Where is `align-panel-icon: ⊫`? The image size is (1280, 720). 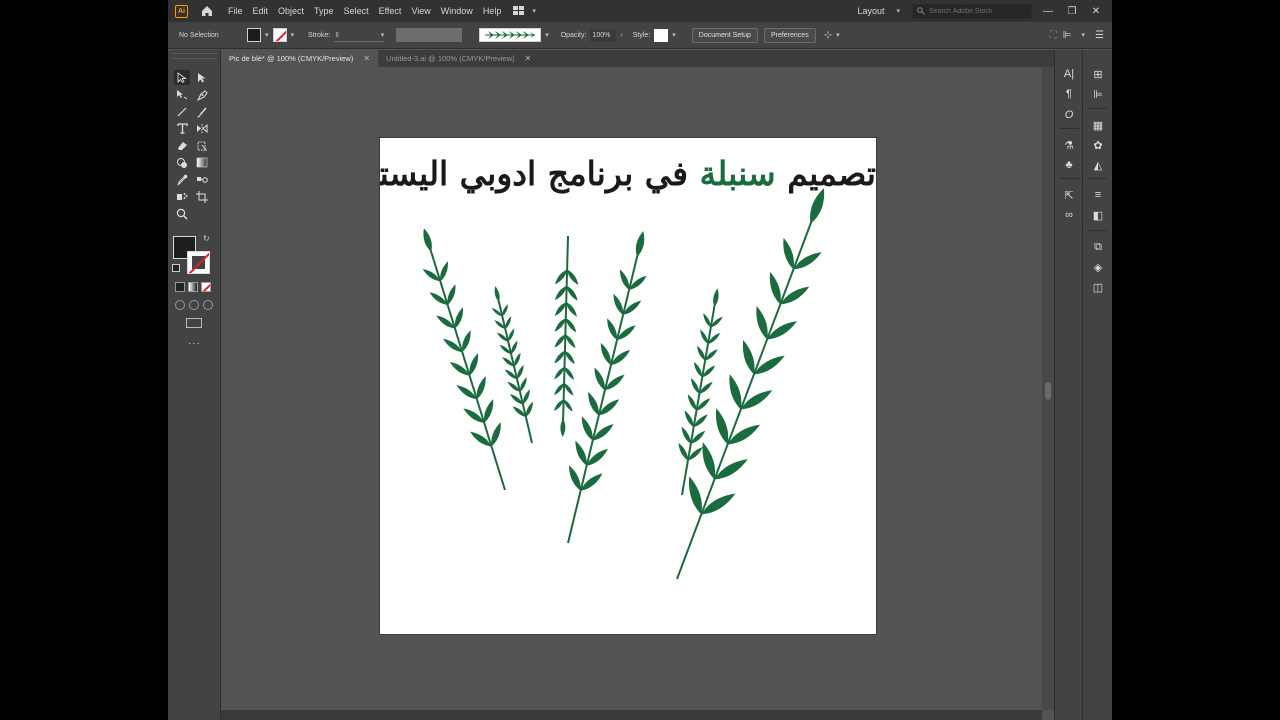 align-panel-icon: ⊫ is located at coordinates (1098, 94).